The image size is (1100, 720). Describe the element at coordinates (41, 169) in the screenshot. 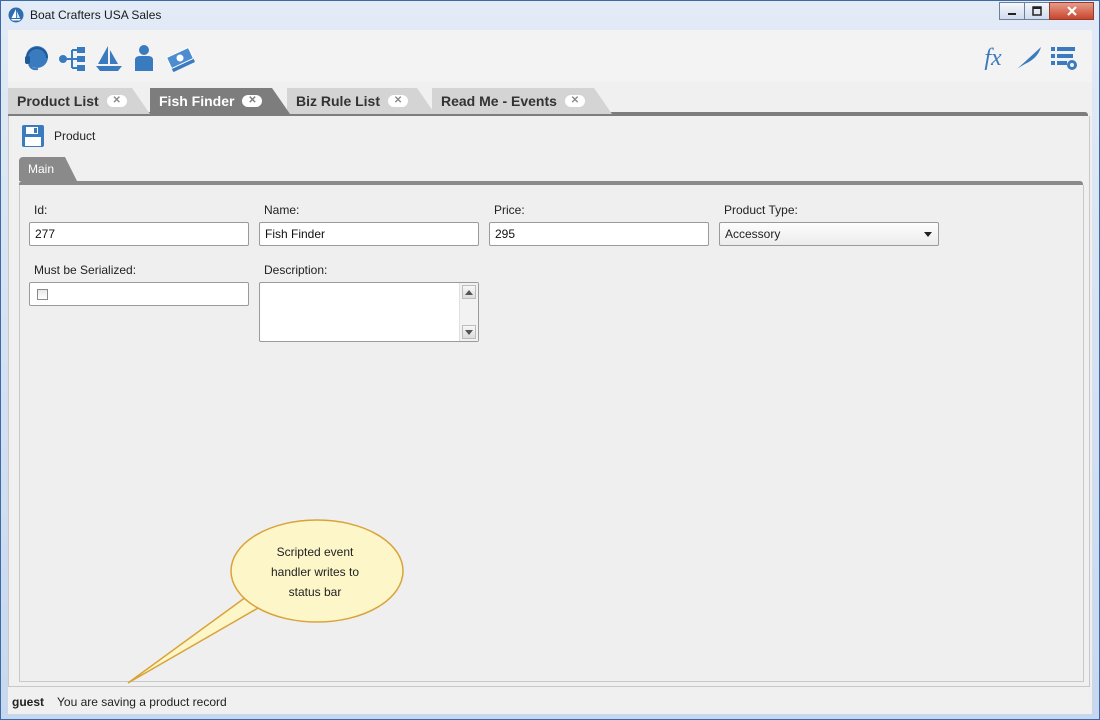

I see `tab-main-label: Main` at that location.